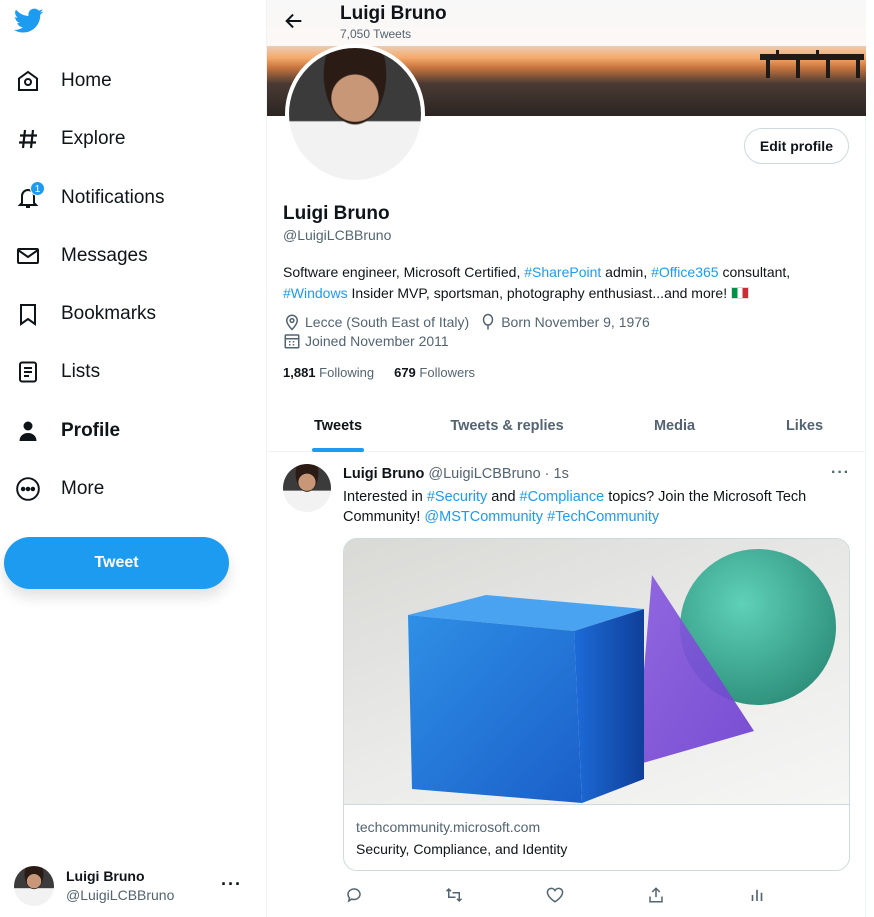  I want to click on card-title: Security, Compliance, and Identity, so click(462, 849).